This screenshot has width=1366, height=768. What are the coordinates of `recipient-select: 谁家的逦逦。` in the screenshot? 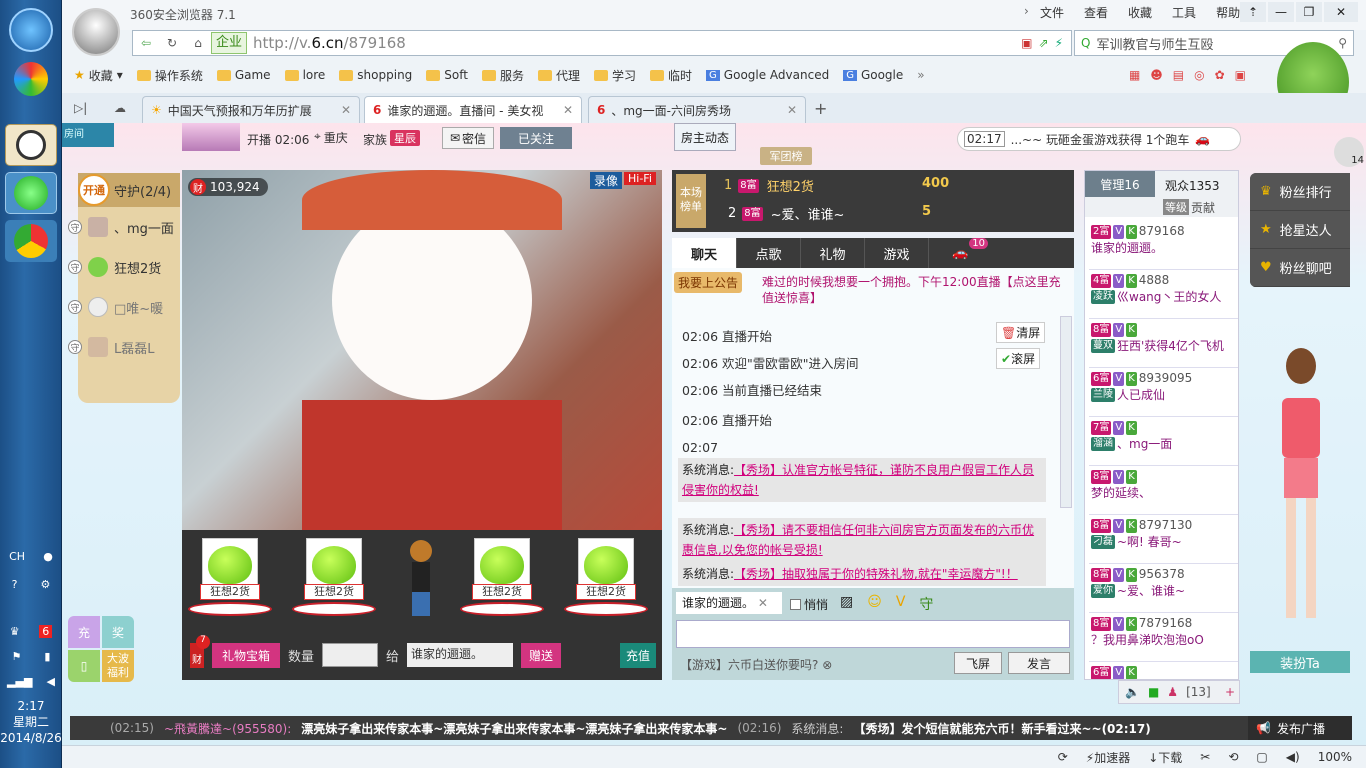 It's located at (460, 655).